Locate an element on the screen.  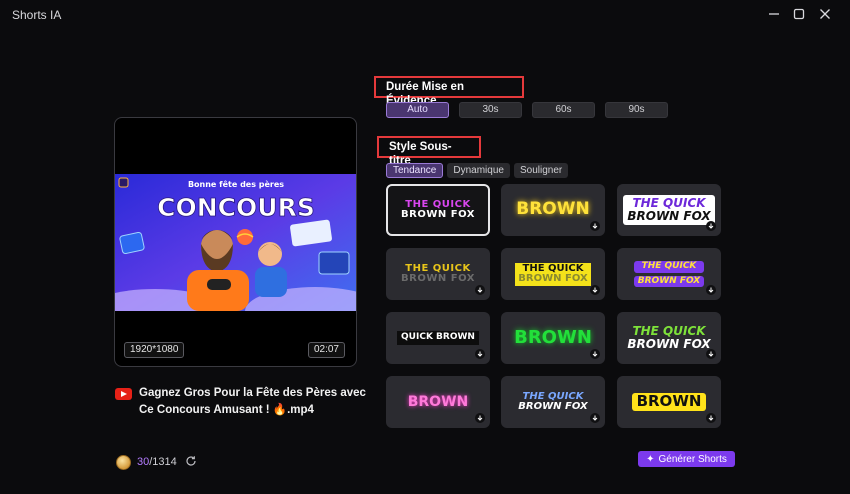
preset-10-line1: BROWN is located at coordinates (438, 401).